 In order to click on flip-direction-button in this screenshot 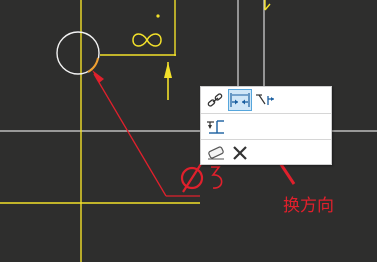, I will do `click(240, 100)`.